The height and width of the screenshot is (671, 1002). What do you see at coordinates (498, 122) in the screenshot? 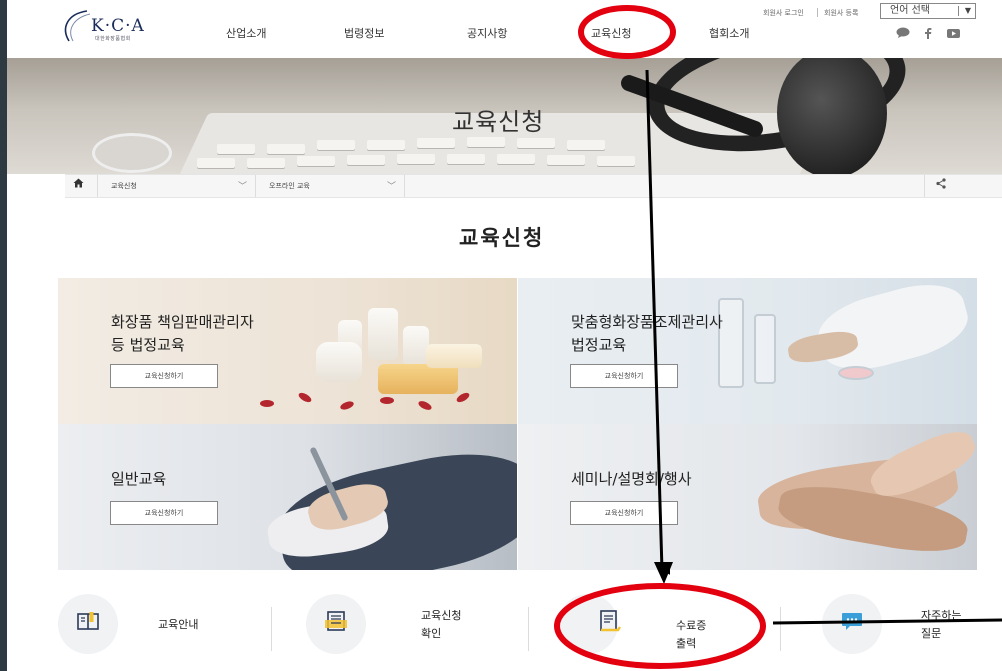
I see `hero-title: 교육신청` at bounding box center [498, 122].